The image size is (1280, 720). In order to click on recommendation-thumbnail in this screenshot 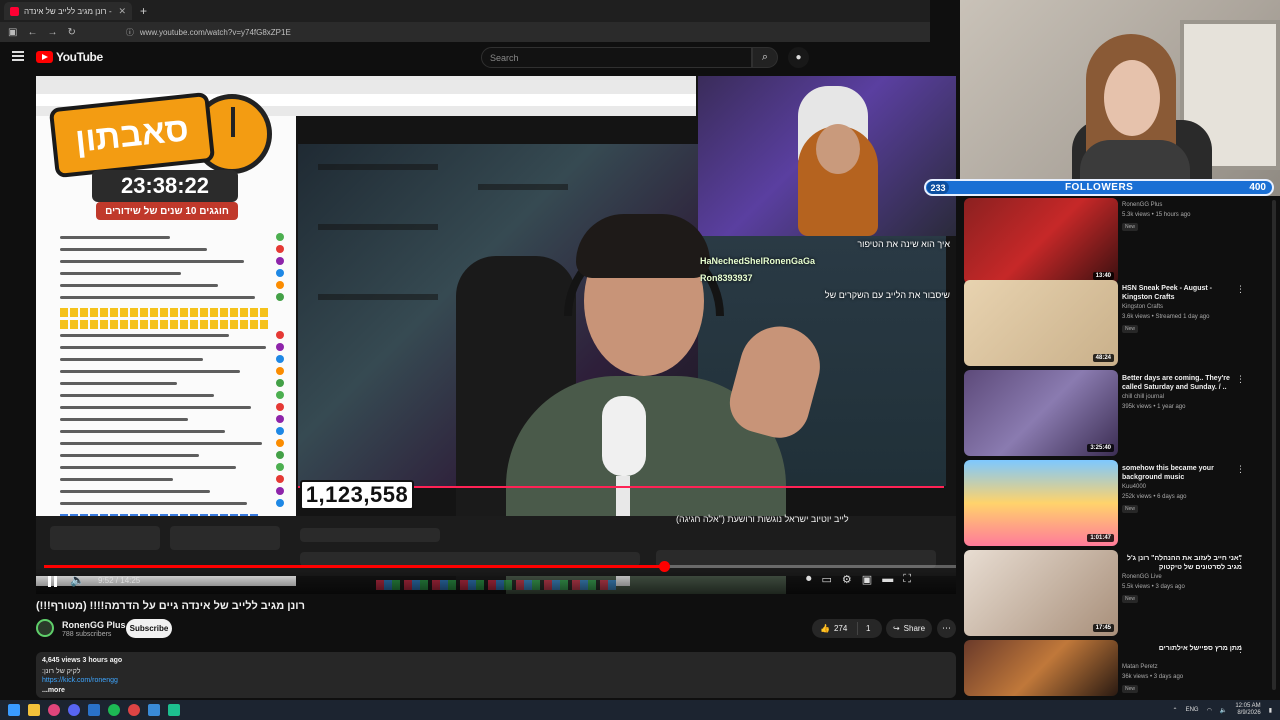, I will do `click(1041, 668)`.